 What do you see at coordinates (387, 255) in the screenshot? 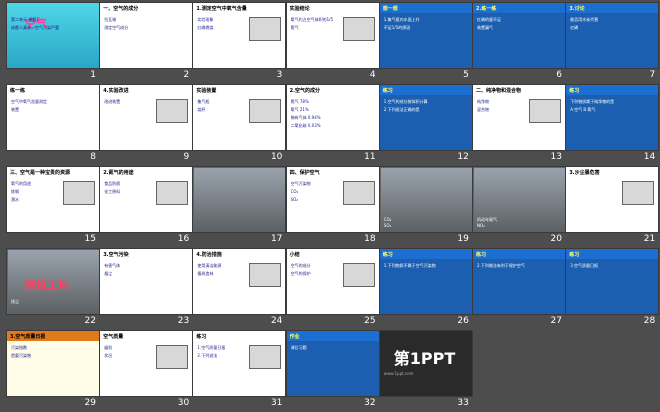
I see `slide-title: 练习` at bounding box center [387, 255].